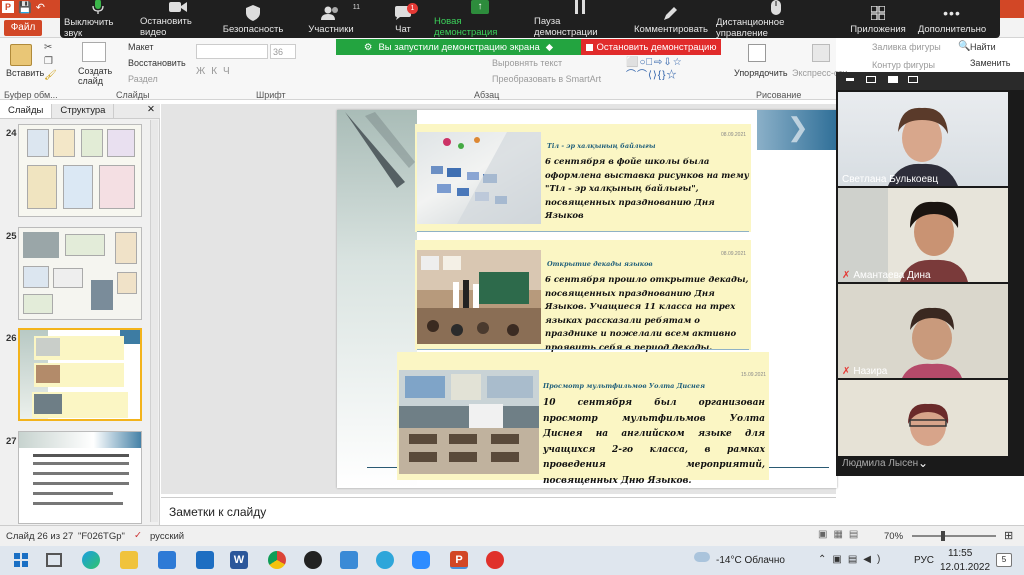 The image size is (1024, 575). Describe the element at coordinates (580, 19) in the screenshot. I see `pause-share-button: Пауза демонстрации` at that location.